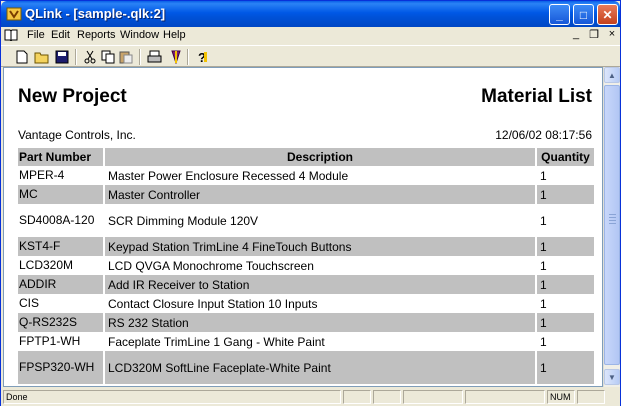 This screenshot has width=621, height=406. What do you see at coordinates (612, 34) in the screenshot?
I see `mdi-close-button: ×` at bounding box center [612, 34].